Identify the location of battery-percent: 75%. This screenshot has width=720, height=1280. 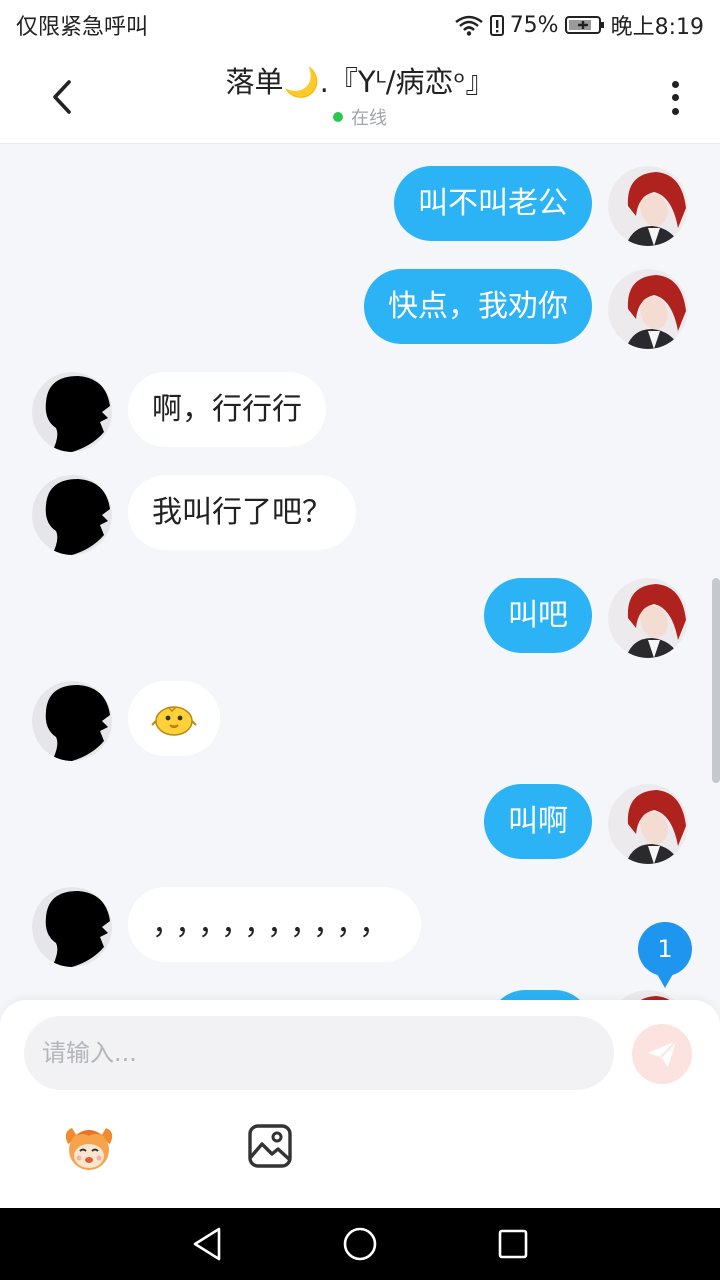
(534, 25).